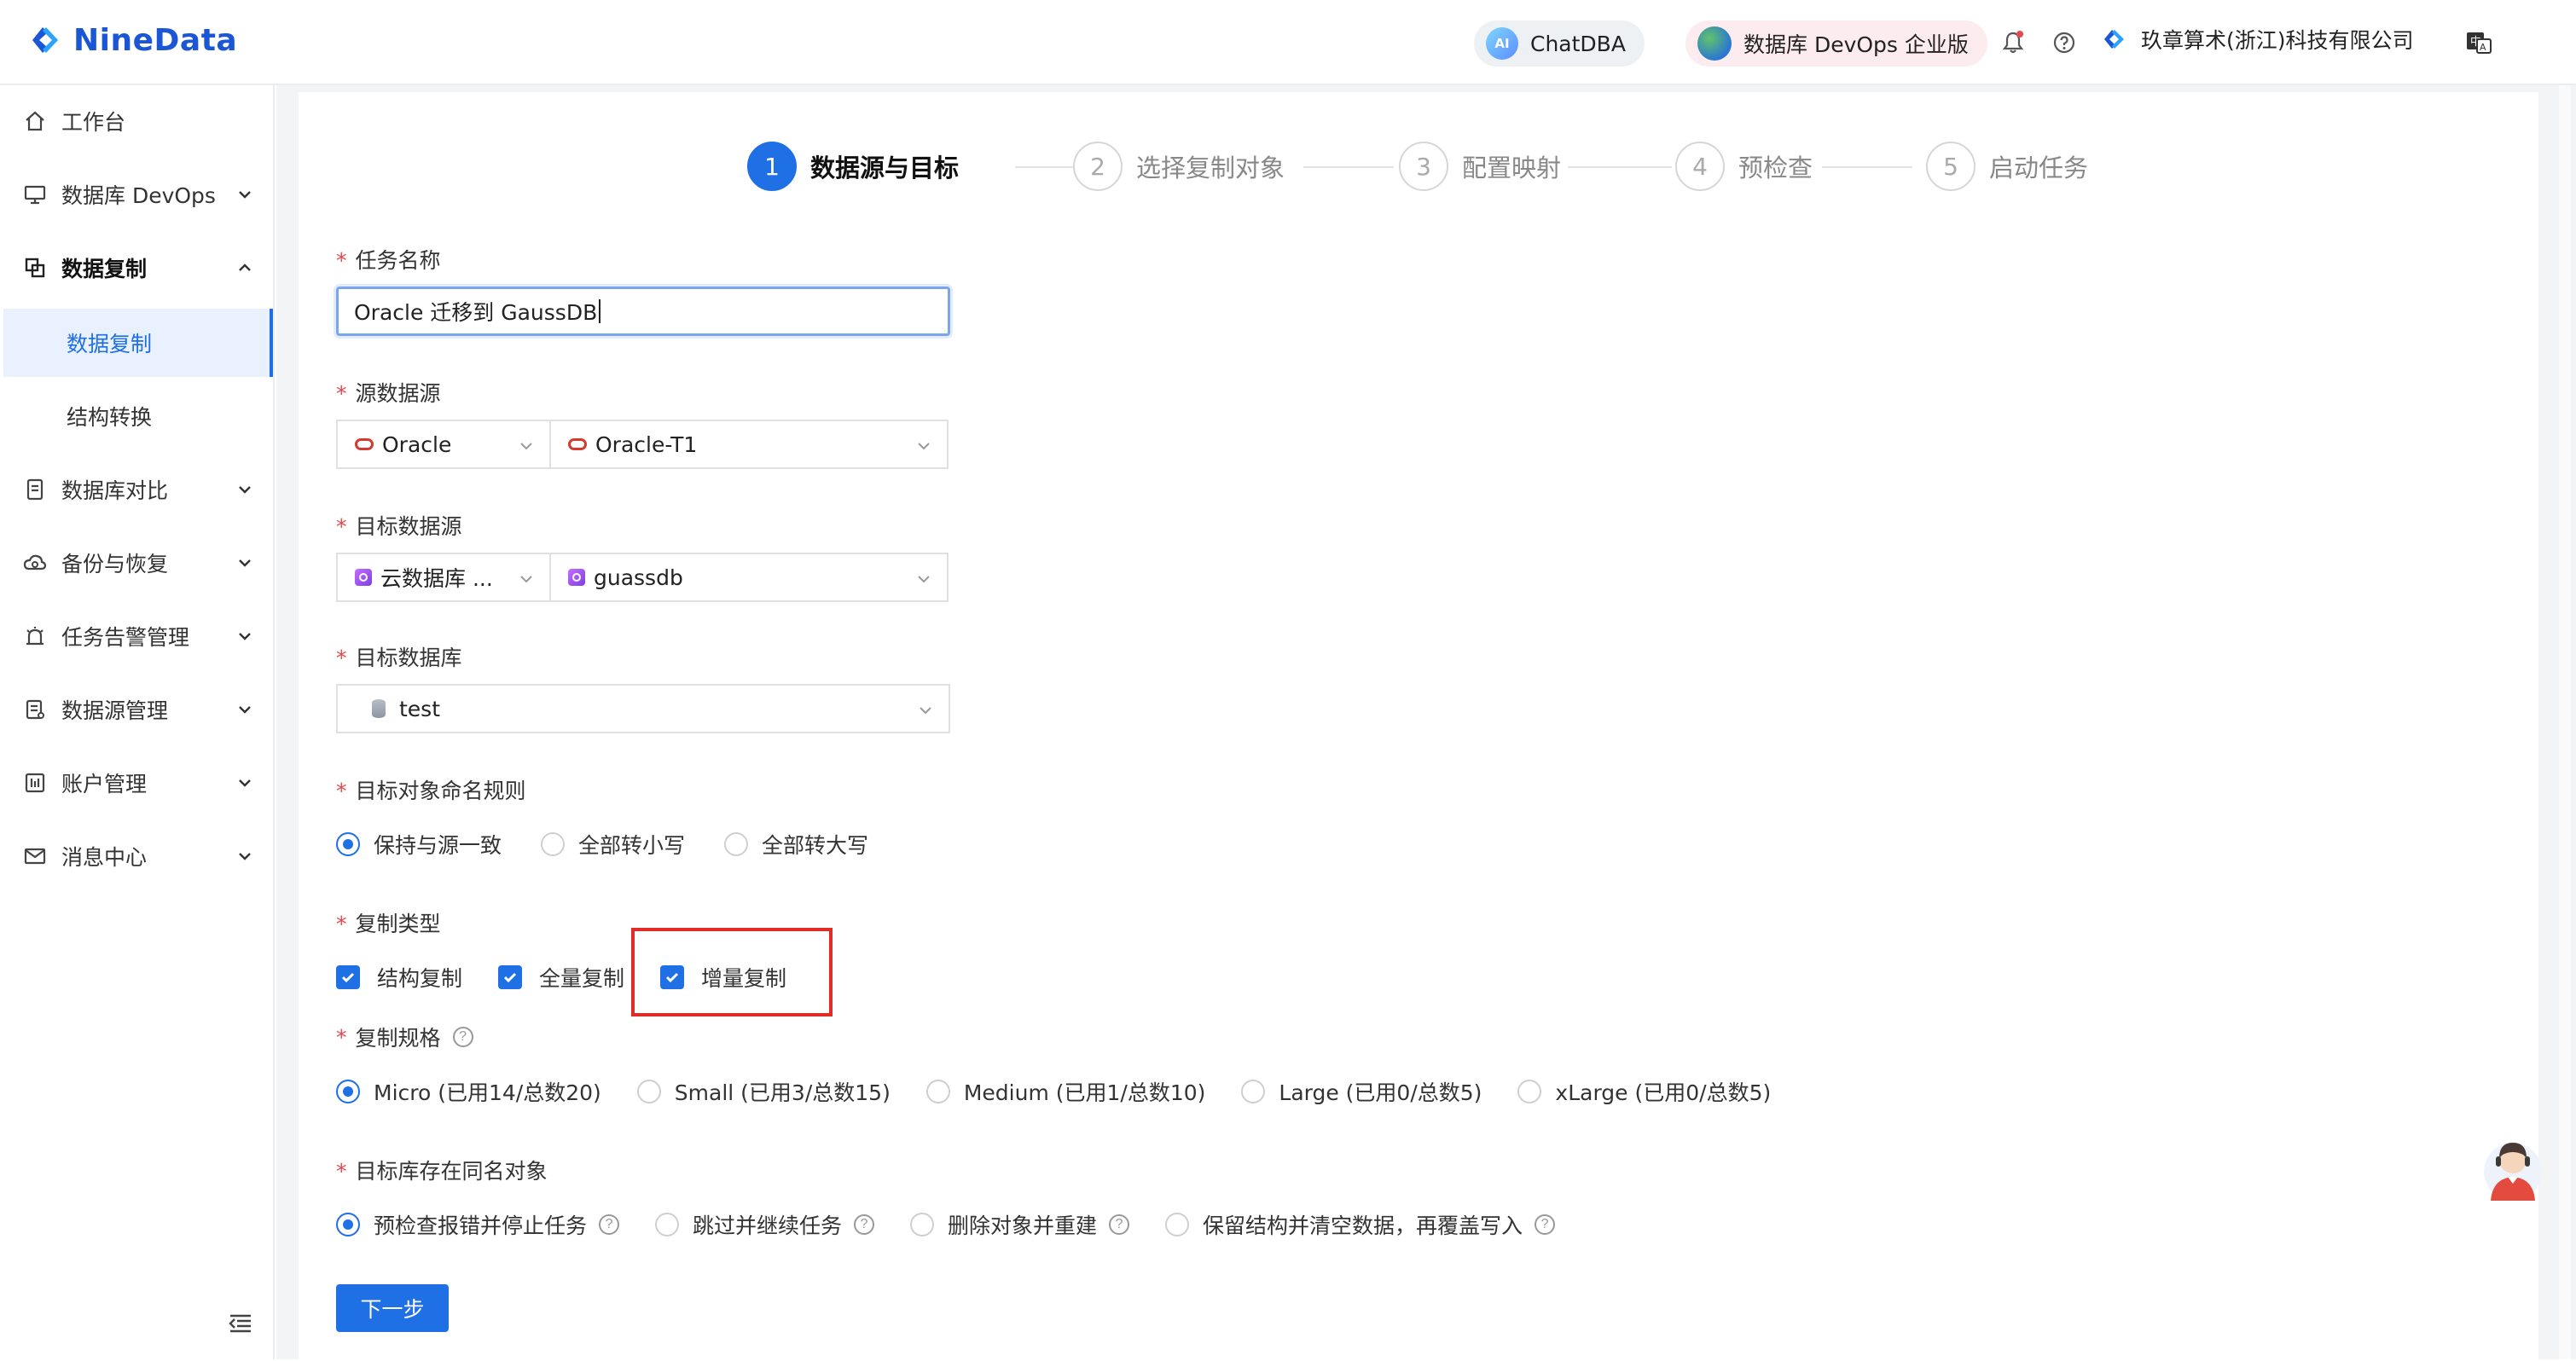 The height and width of the screenshot is (1361, 2576). I want to click on target-database-select: test, so click(643, 709).